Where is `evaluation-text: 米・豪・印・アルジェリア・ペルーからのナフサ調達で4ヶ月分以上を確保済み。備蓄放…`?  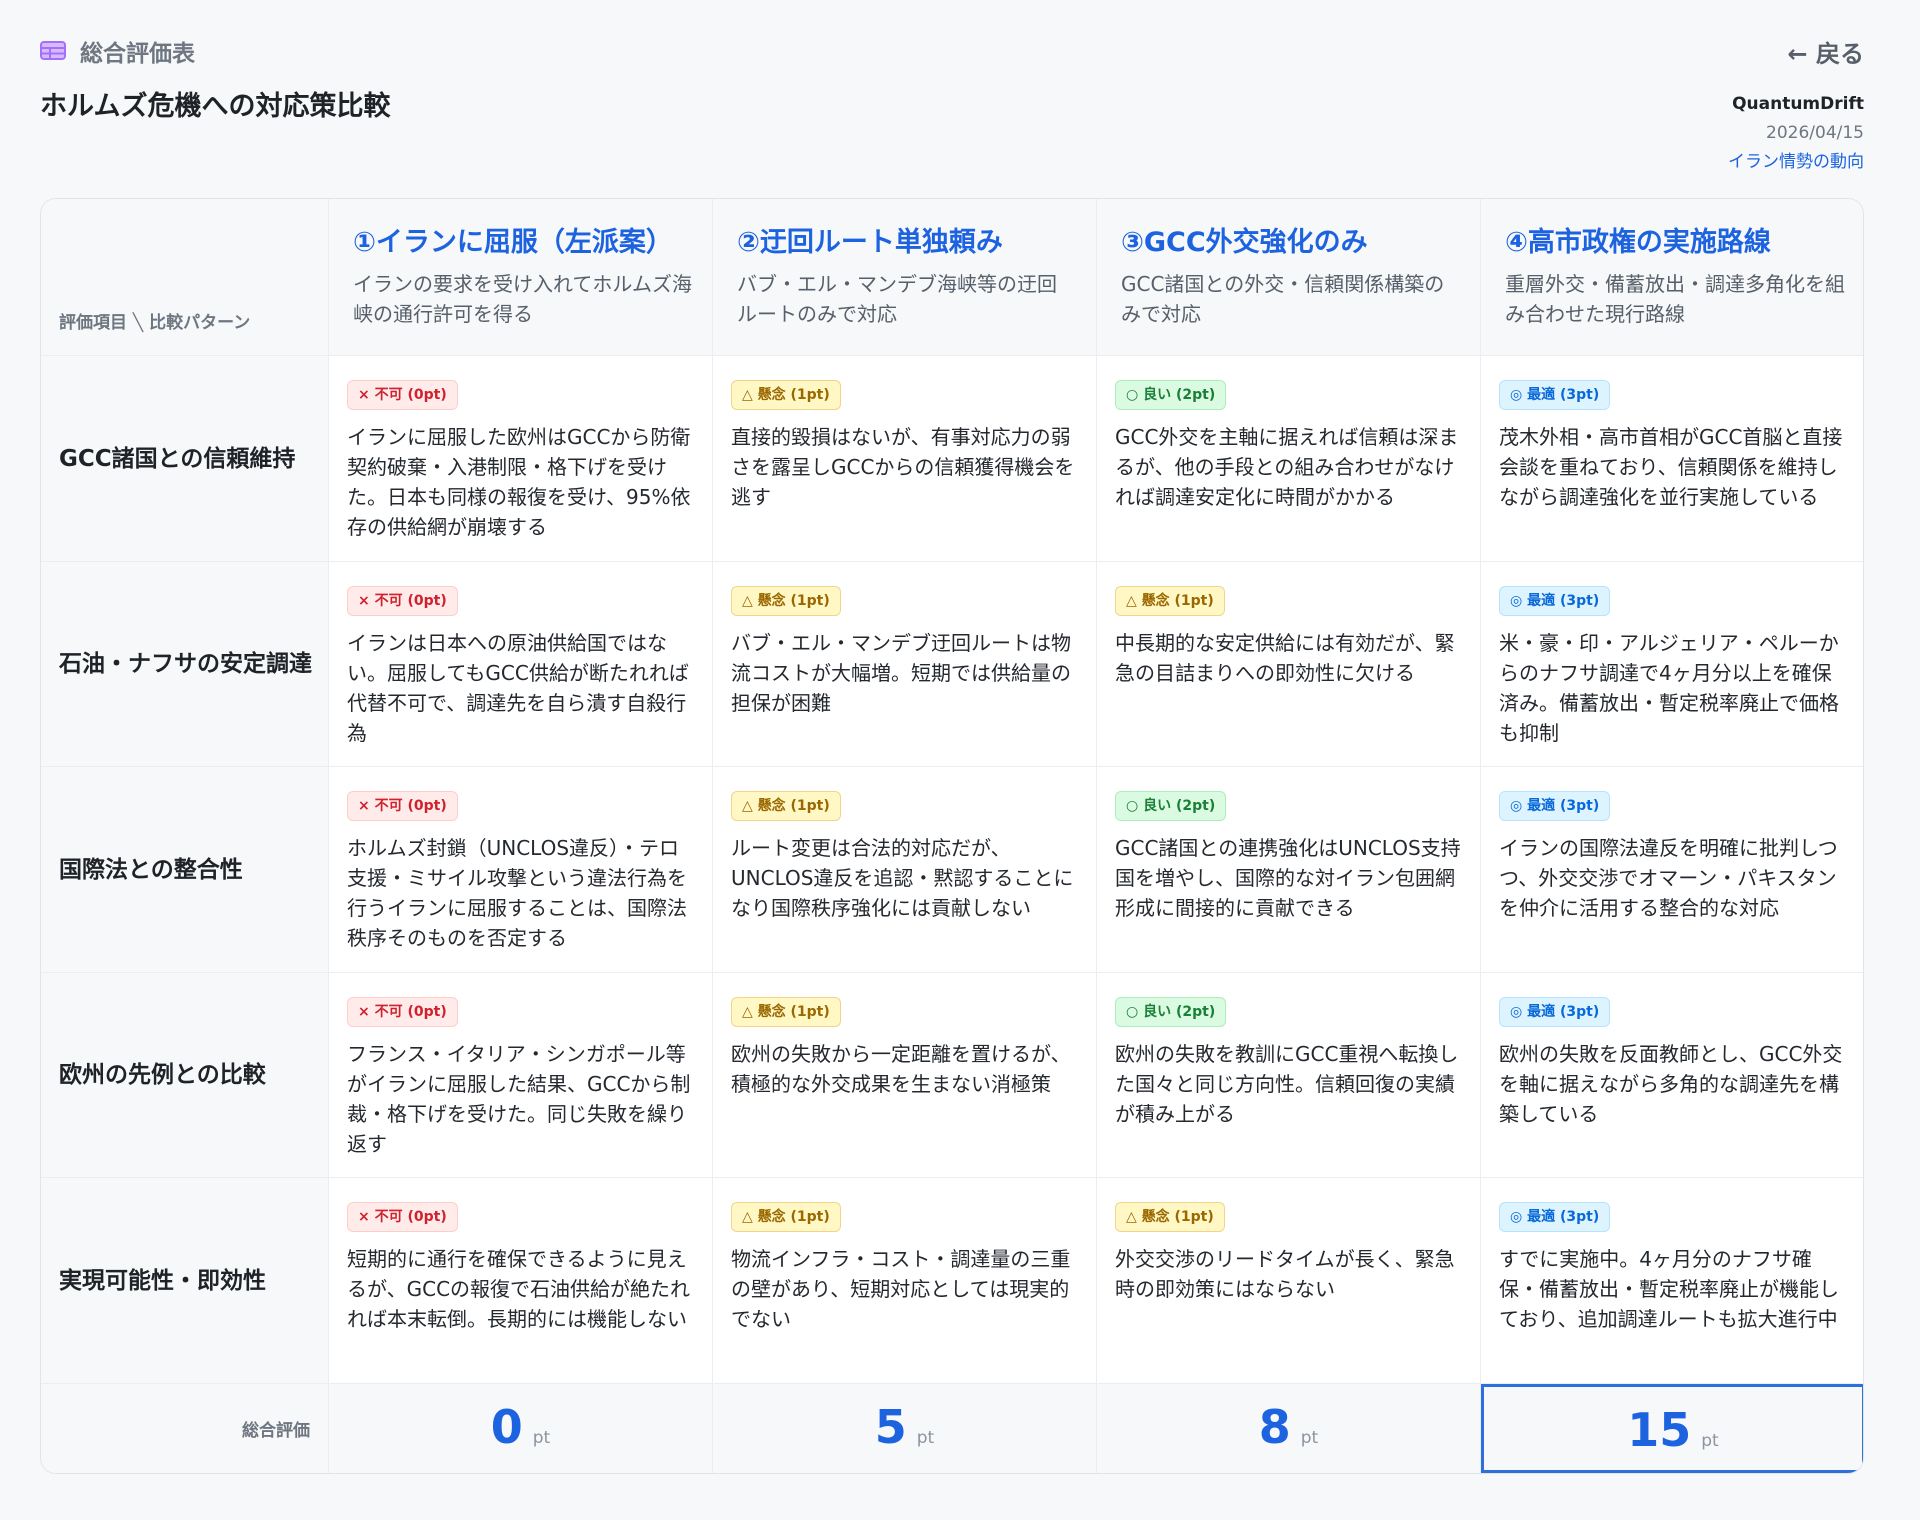 evaluation-text: 米・豪・印・アルジェリア・ペルーからのナフサ調達で4ヶ月分以上を確保済み。備蓄放… is located at coordinates (1669, 688).